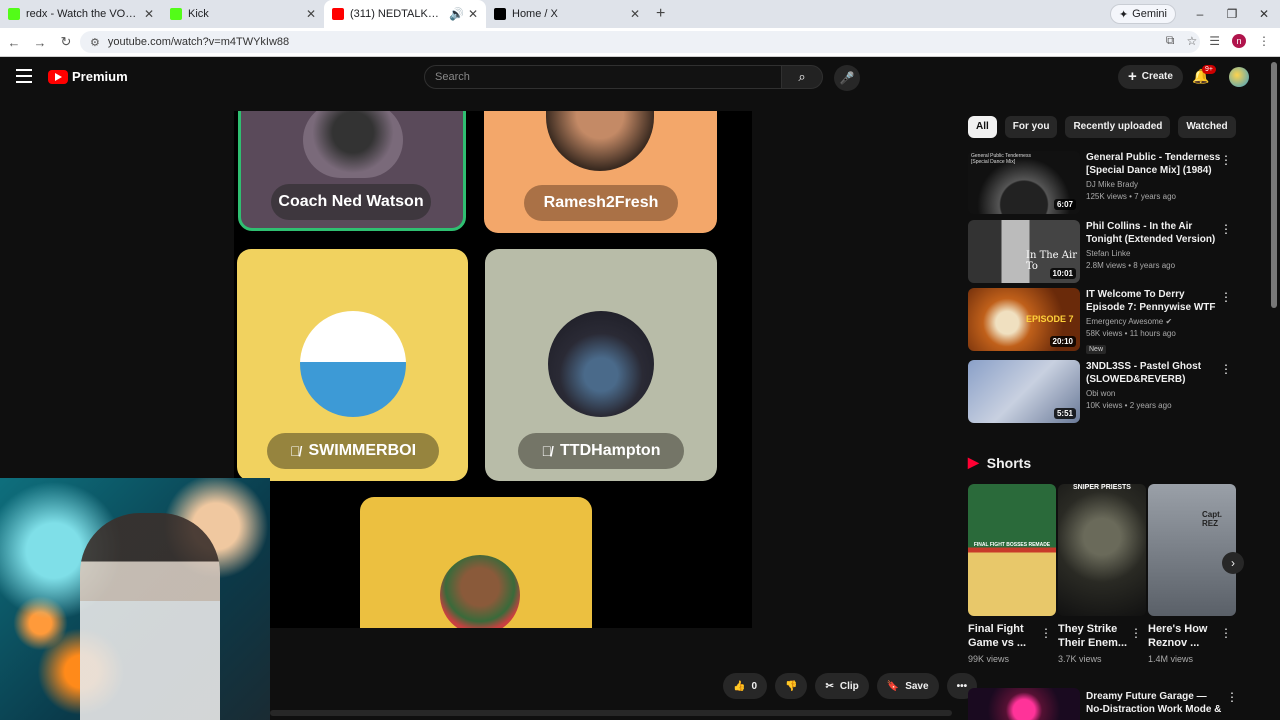 This screenshot has width=1280, height=720. Describe the element at coordinates (1233, 563) in the screenshot. I see `shorts-next-button: ›` at that location.